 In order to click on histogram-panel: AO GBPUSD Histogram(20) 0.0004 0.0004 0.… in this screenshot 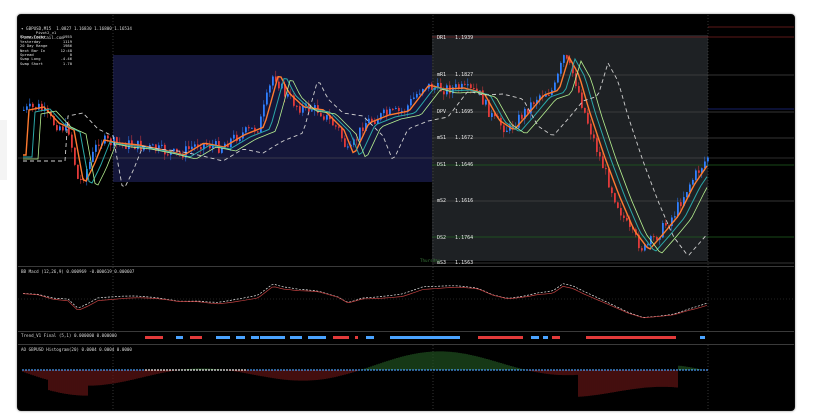, I will do `click(406, 377)`.